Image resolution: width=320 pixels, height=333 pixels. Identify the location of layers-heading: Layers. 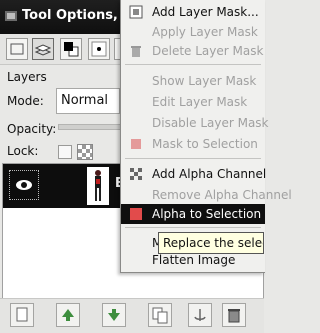
(27, 77).